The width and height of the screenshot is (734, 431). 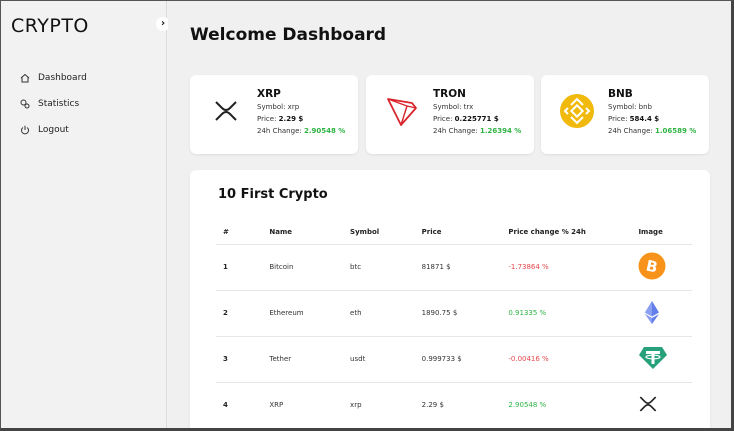 What do you see at coordinates (59, 104) in the screenshot?
I see `sidebar-item-label: Statistics` at bounding box center [59, 104].